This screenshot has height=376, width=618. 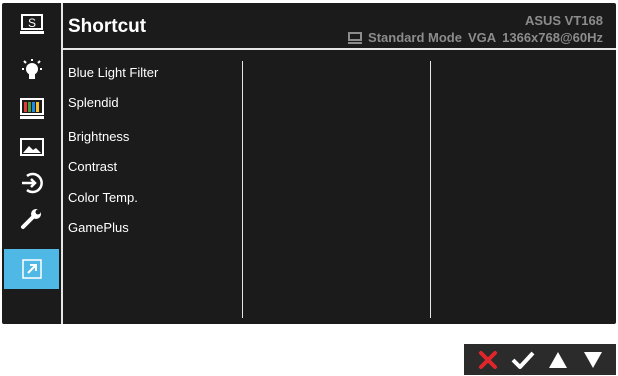 What do you see at coordinates (563, 20) in the screenshot?
I see `monitor-model: ASUS VT168` at bounding box center [563, 20].